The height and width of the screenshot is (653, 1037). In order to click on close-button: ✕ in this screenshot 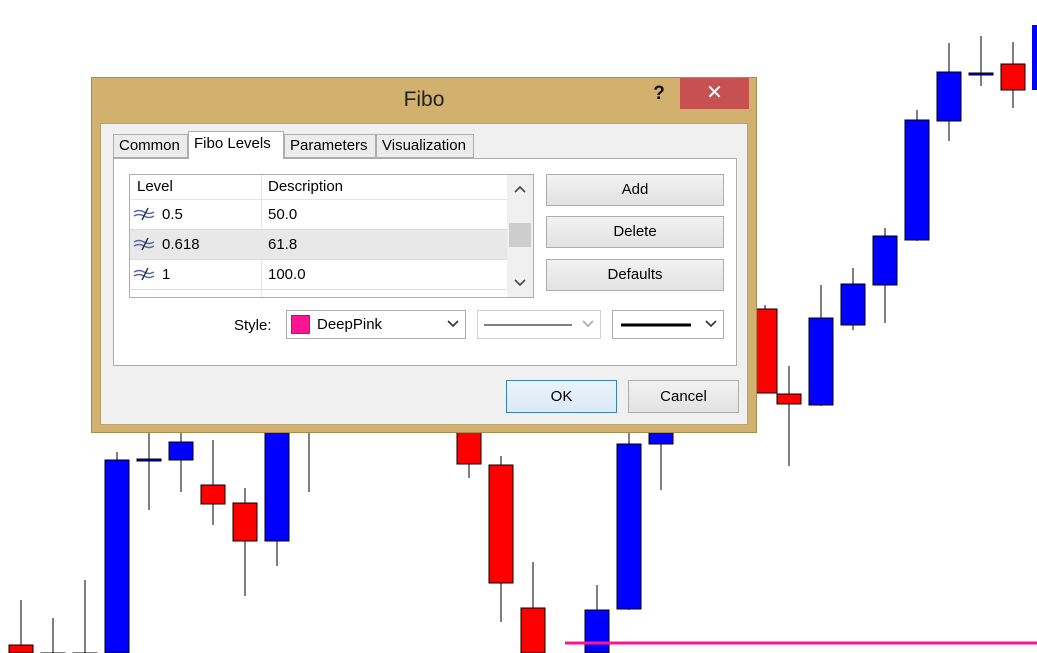, I will do `click(714, 93)`.